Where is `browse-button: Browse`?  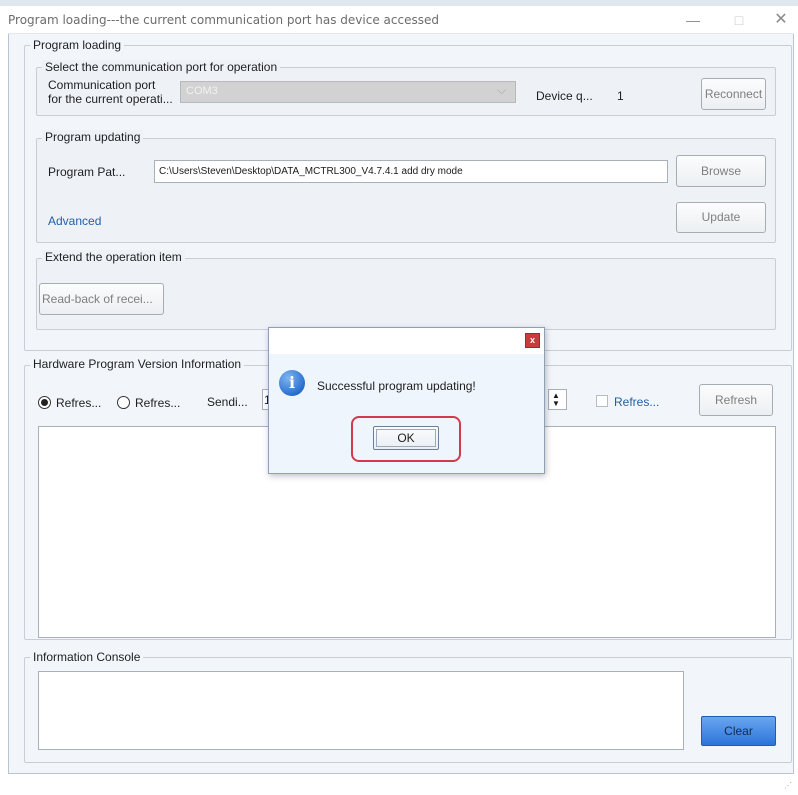 browse-button: Browse is located at coordinates (721, 171).